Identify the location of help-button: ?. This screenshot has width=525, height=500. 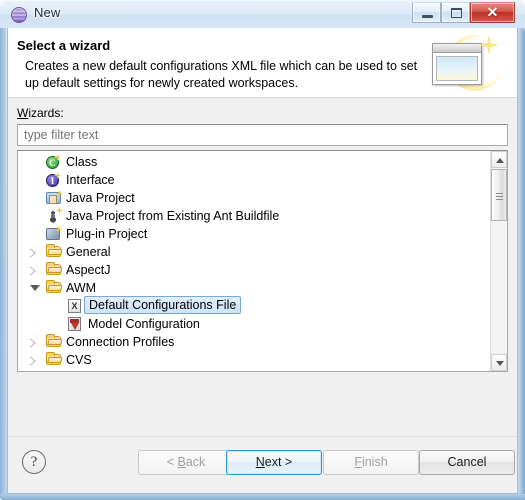
(34, 462).